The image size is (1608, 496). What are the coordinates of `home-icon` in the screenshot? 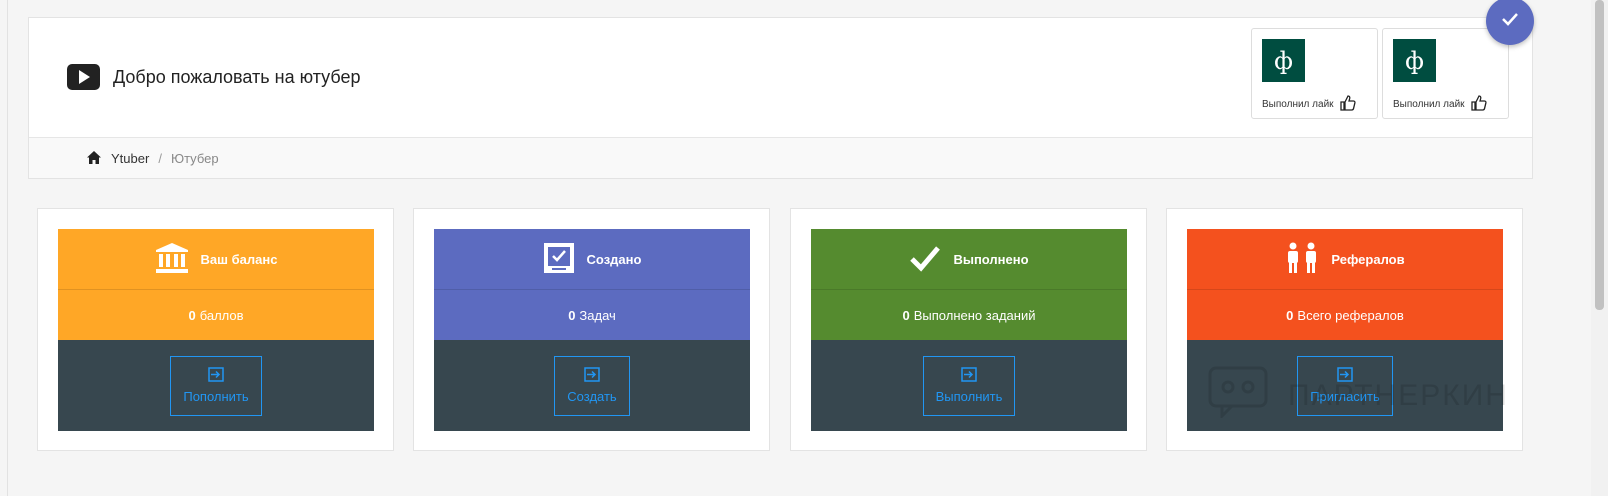 It's located at (94, 158).